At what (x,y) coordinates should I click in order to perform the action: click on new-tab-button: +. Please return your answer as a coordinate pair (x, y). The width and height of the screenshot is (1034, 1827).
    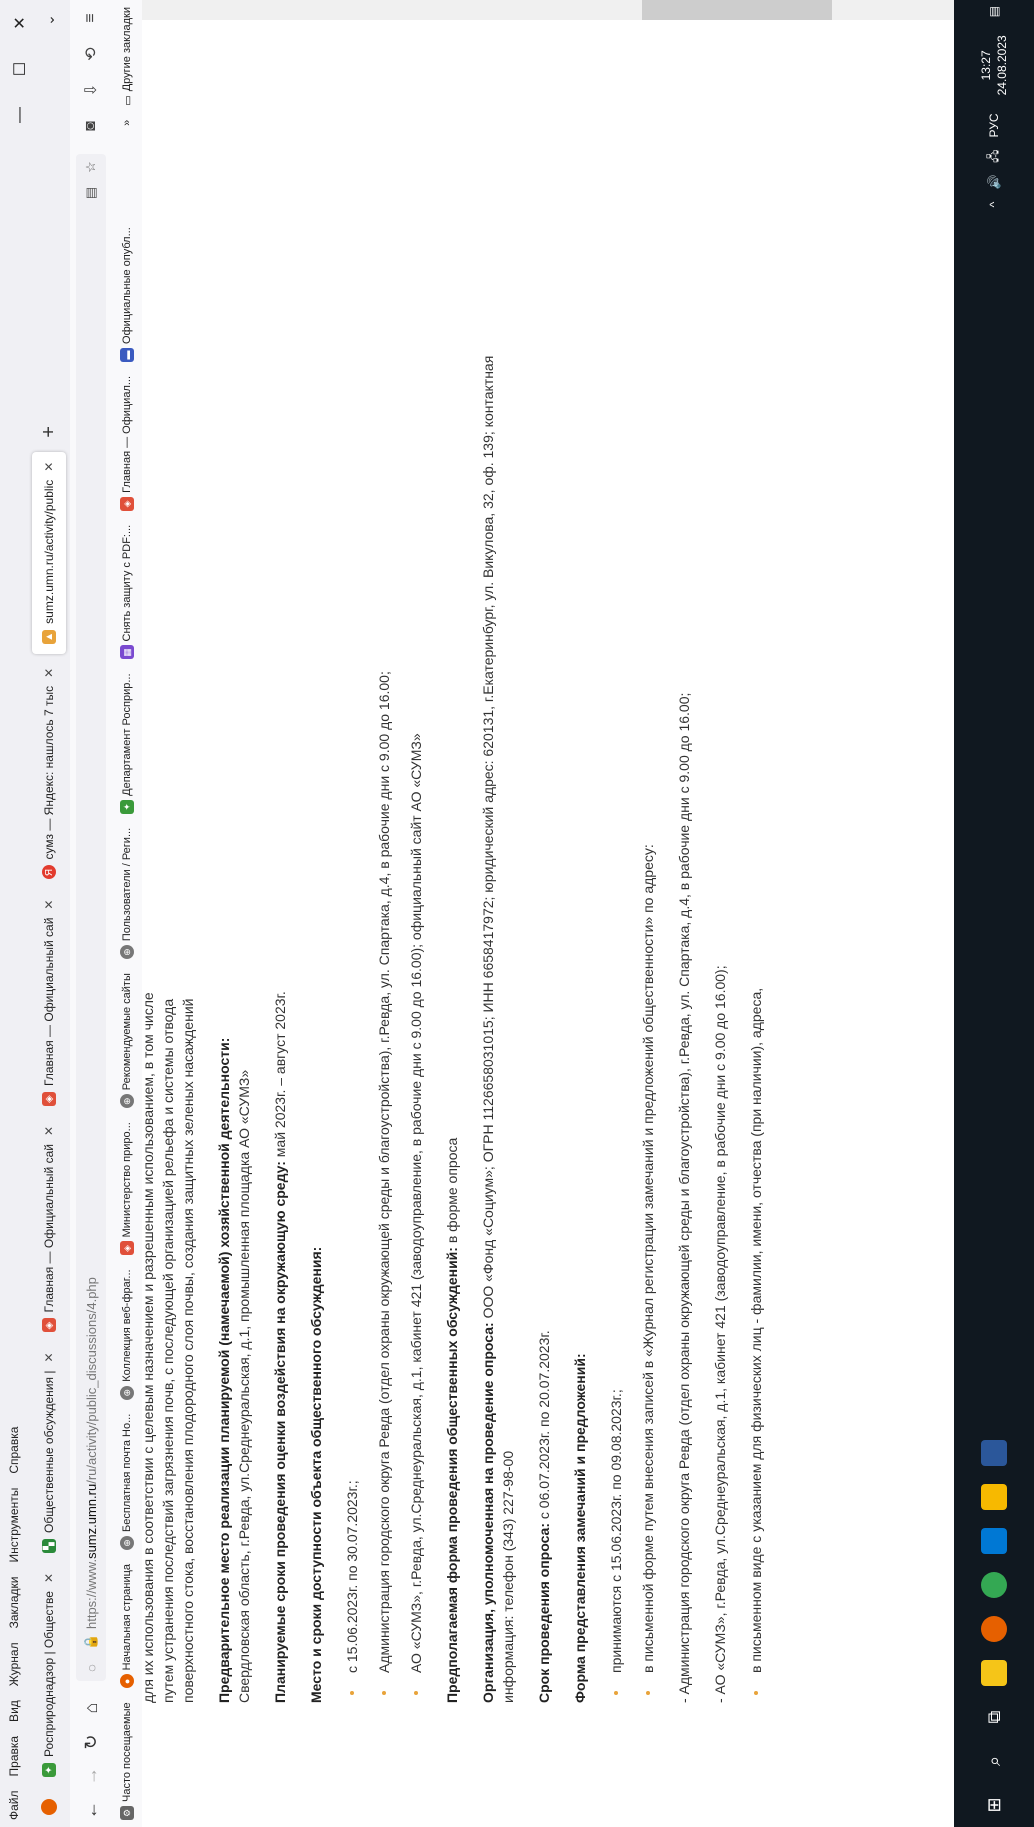
    Looking at the image, I should click on (49, 432).